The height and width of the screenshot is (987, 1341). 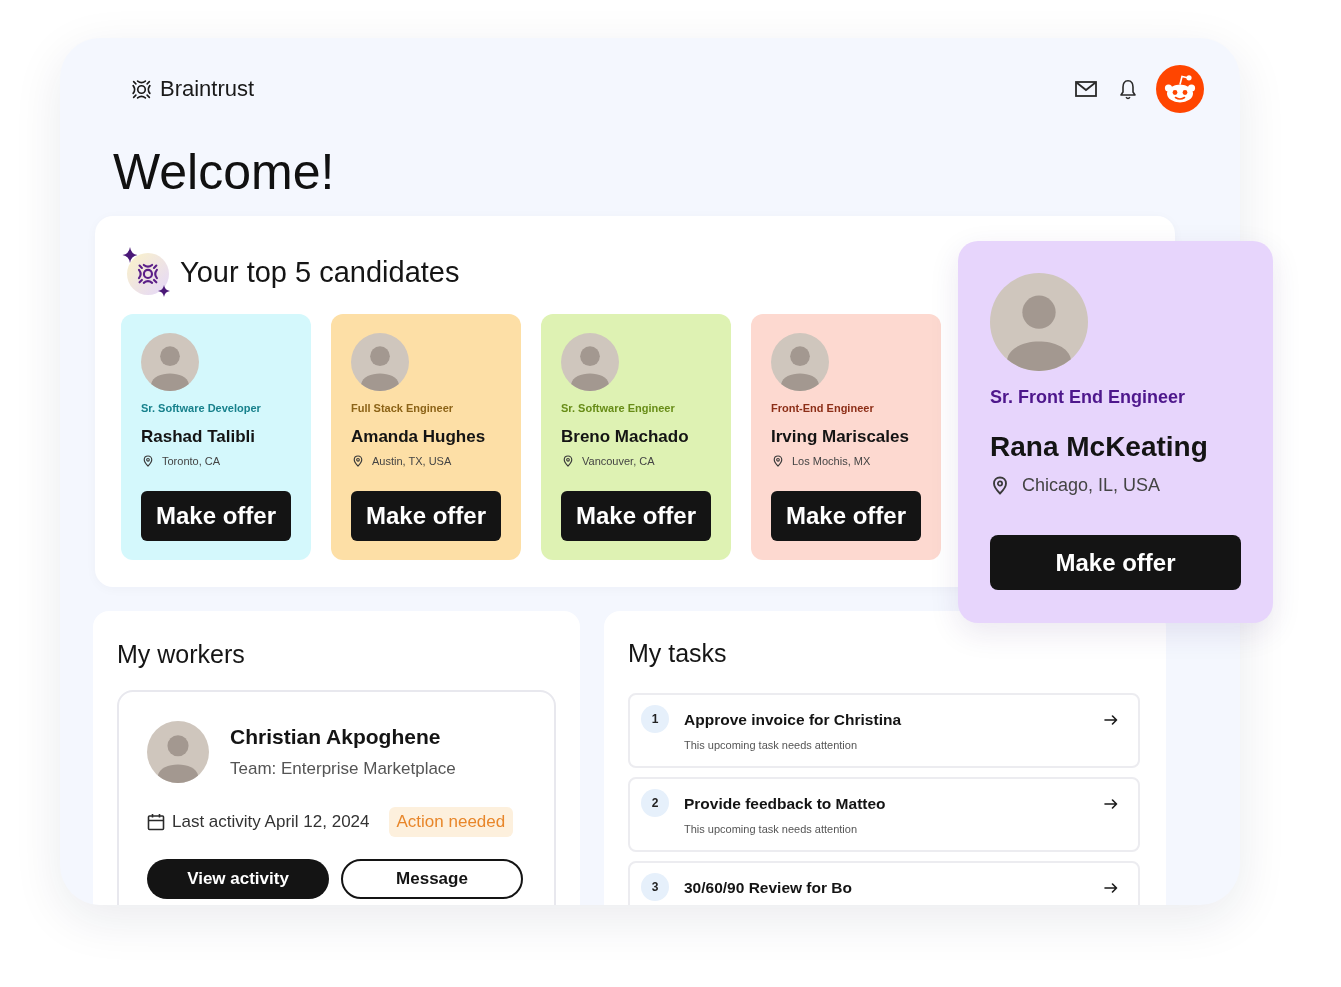 What do you see at coordinates (141, 89) in the screenshot?
I see `logo-icon` at bounding box center [141, 89].